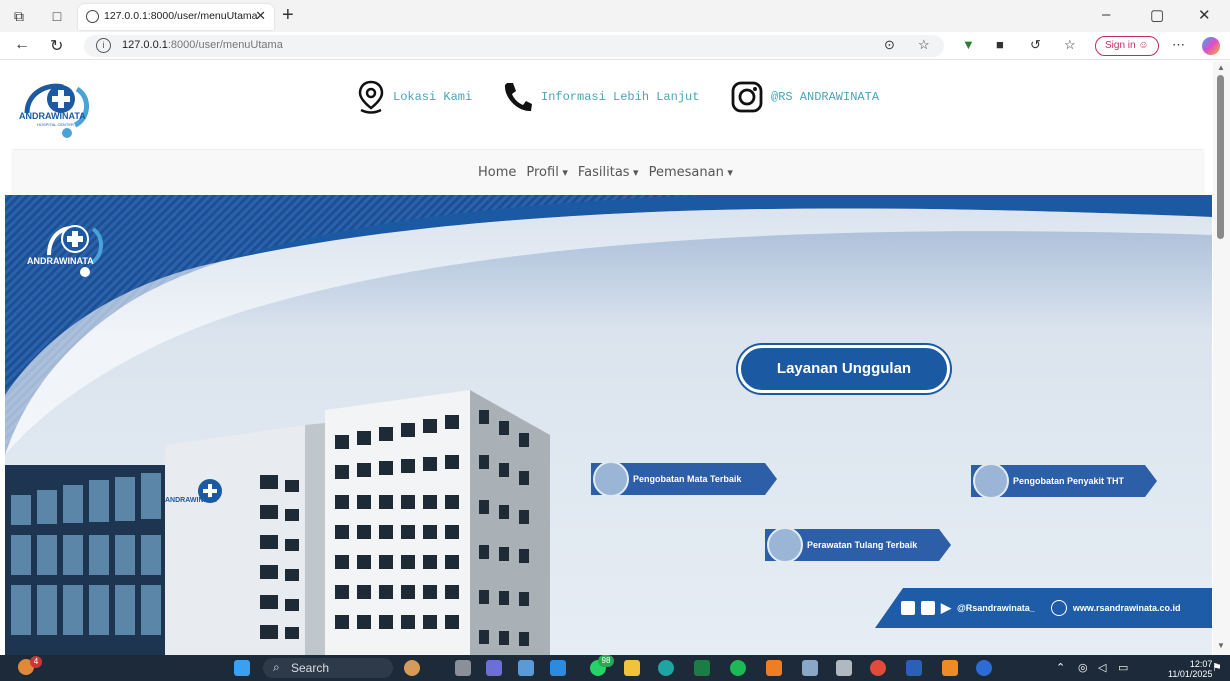  What do you see at coordinates (774, 668) in the screenshot?
I see `sublime-icon` at bounding box center [774, 668].